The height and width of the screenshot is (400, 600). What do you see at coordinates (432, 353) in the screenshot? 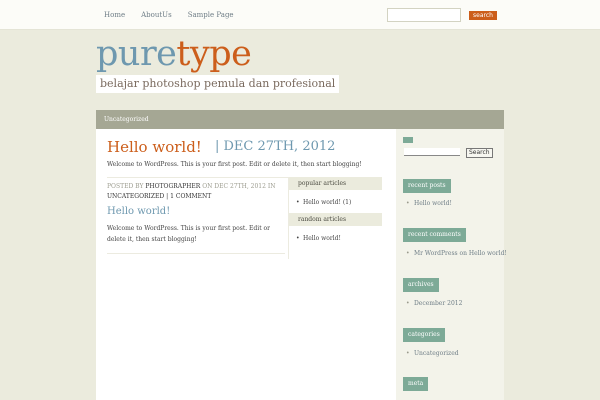
I see `sidebar-category-link: Uncategorized` at bounding box center [432, 353].